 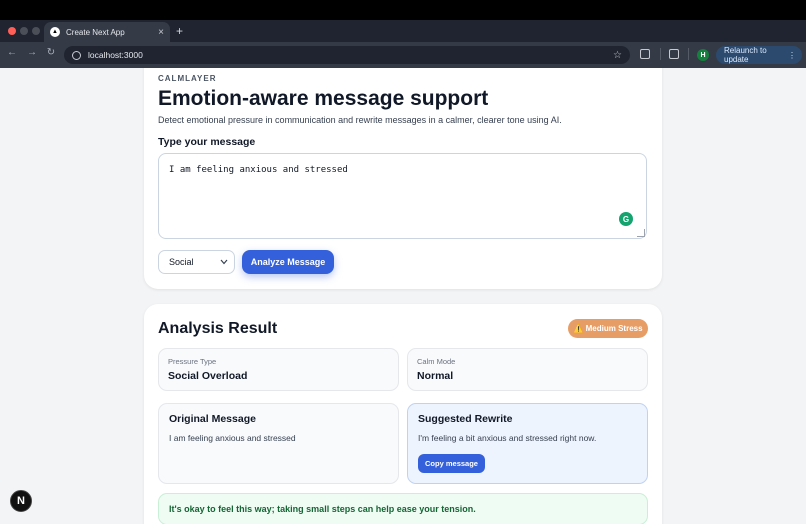 What do you see at coordinates (24, 31) in the screenshot?
I see `minimize-window-button` at bounding box center [24, 31].